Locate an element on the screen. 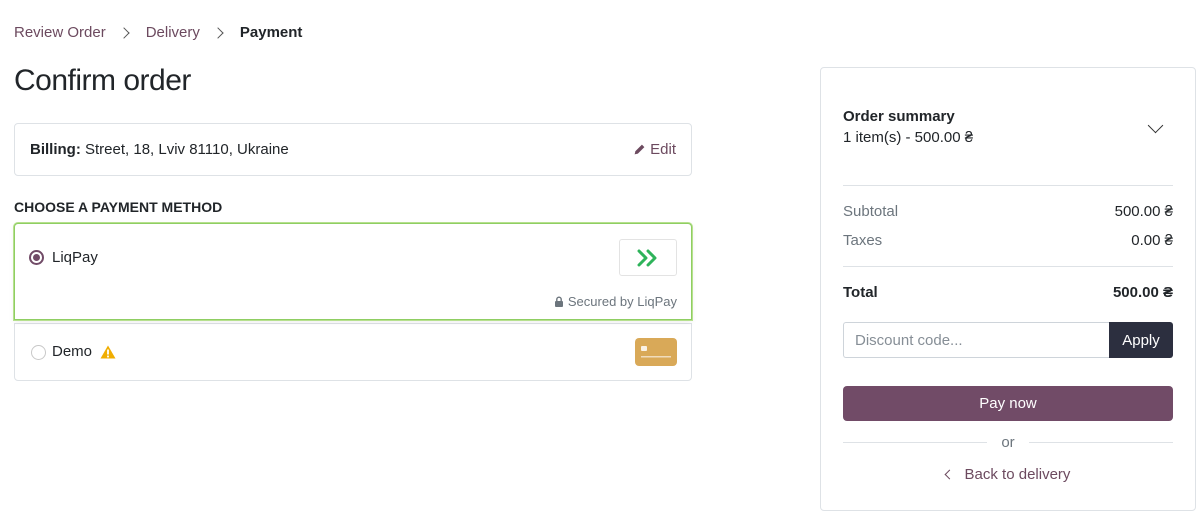  order-summary-items: 1 item(s) - 500.00 ₴ is located at coordinates (908, 137).